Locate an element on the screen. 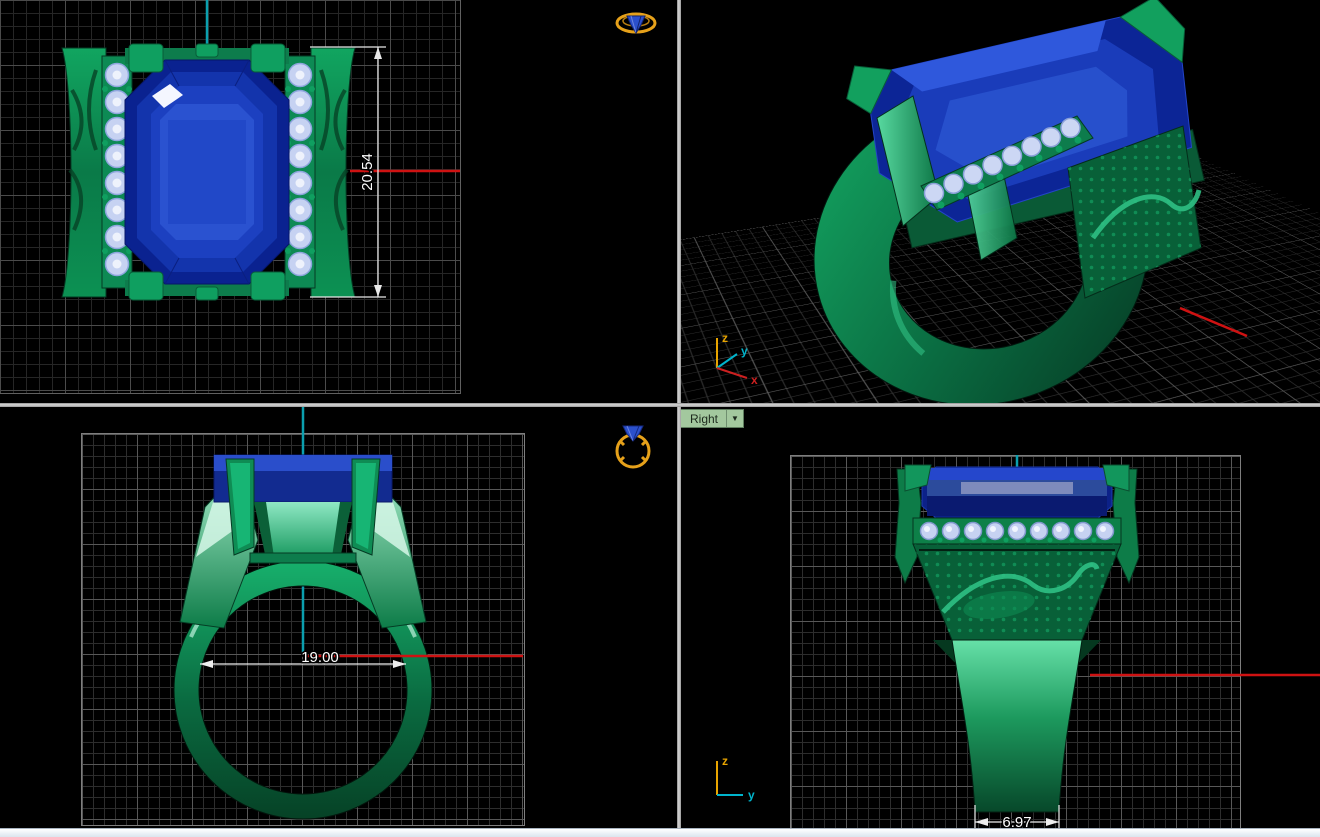 Image resolution: width=1320 pixels, height=837 pixels. dimension-annotation-diameter: 19.00 is located at coordinates (303, 658).